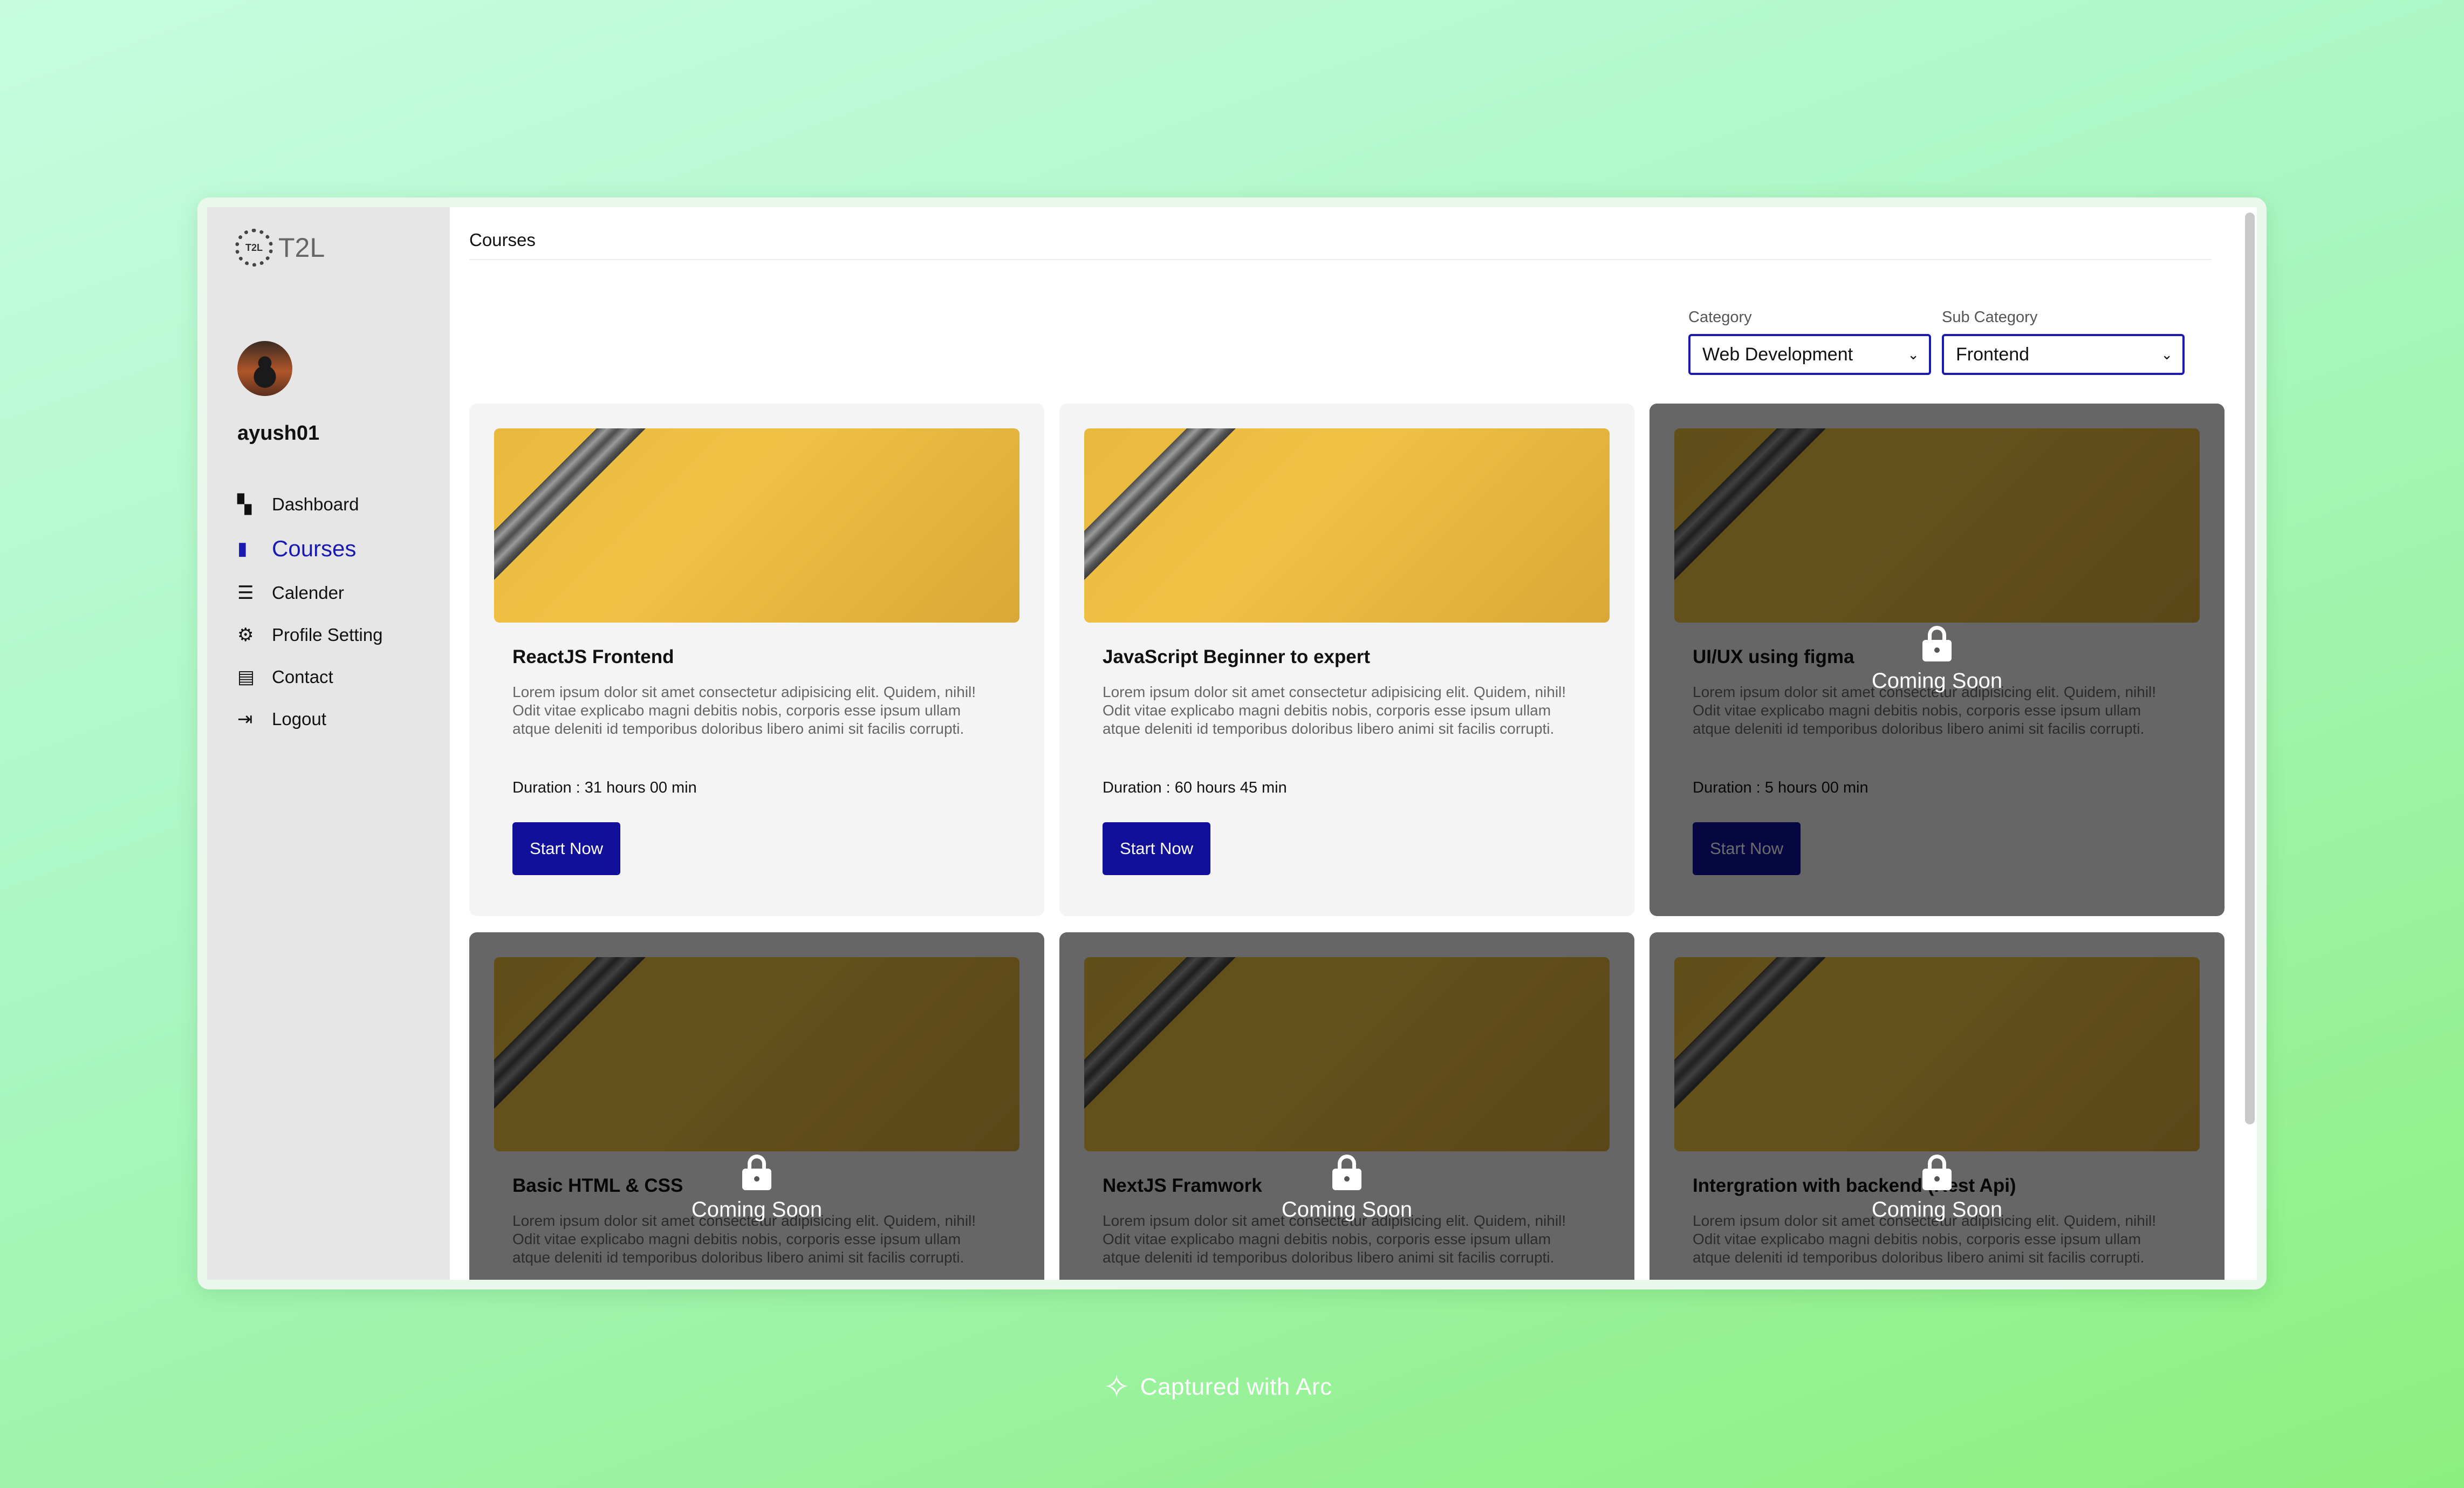 The height and width of the screenshot is (1488, 2464). I want to click on sidebar-item-contact: ▤ Contact, so click(310, 677).